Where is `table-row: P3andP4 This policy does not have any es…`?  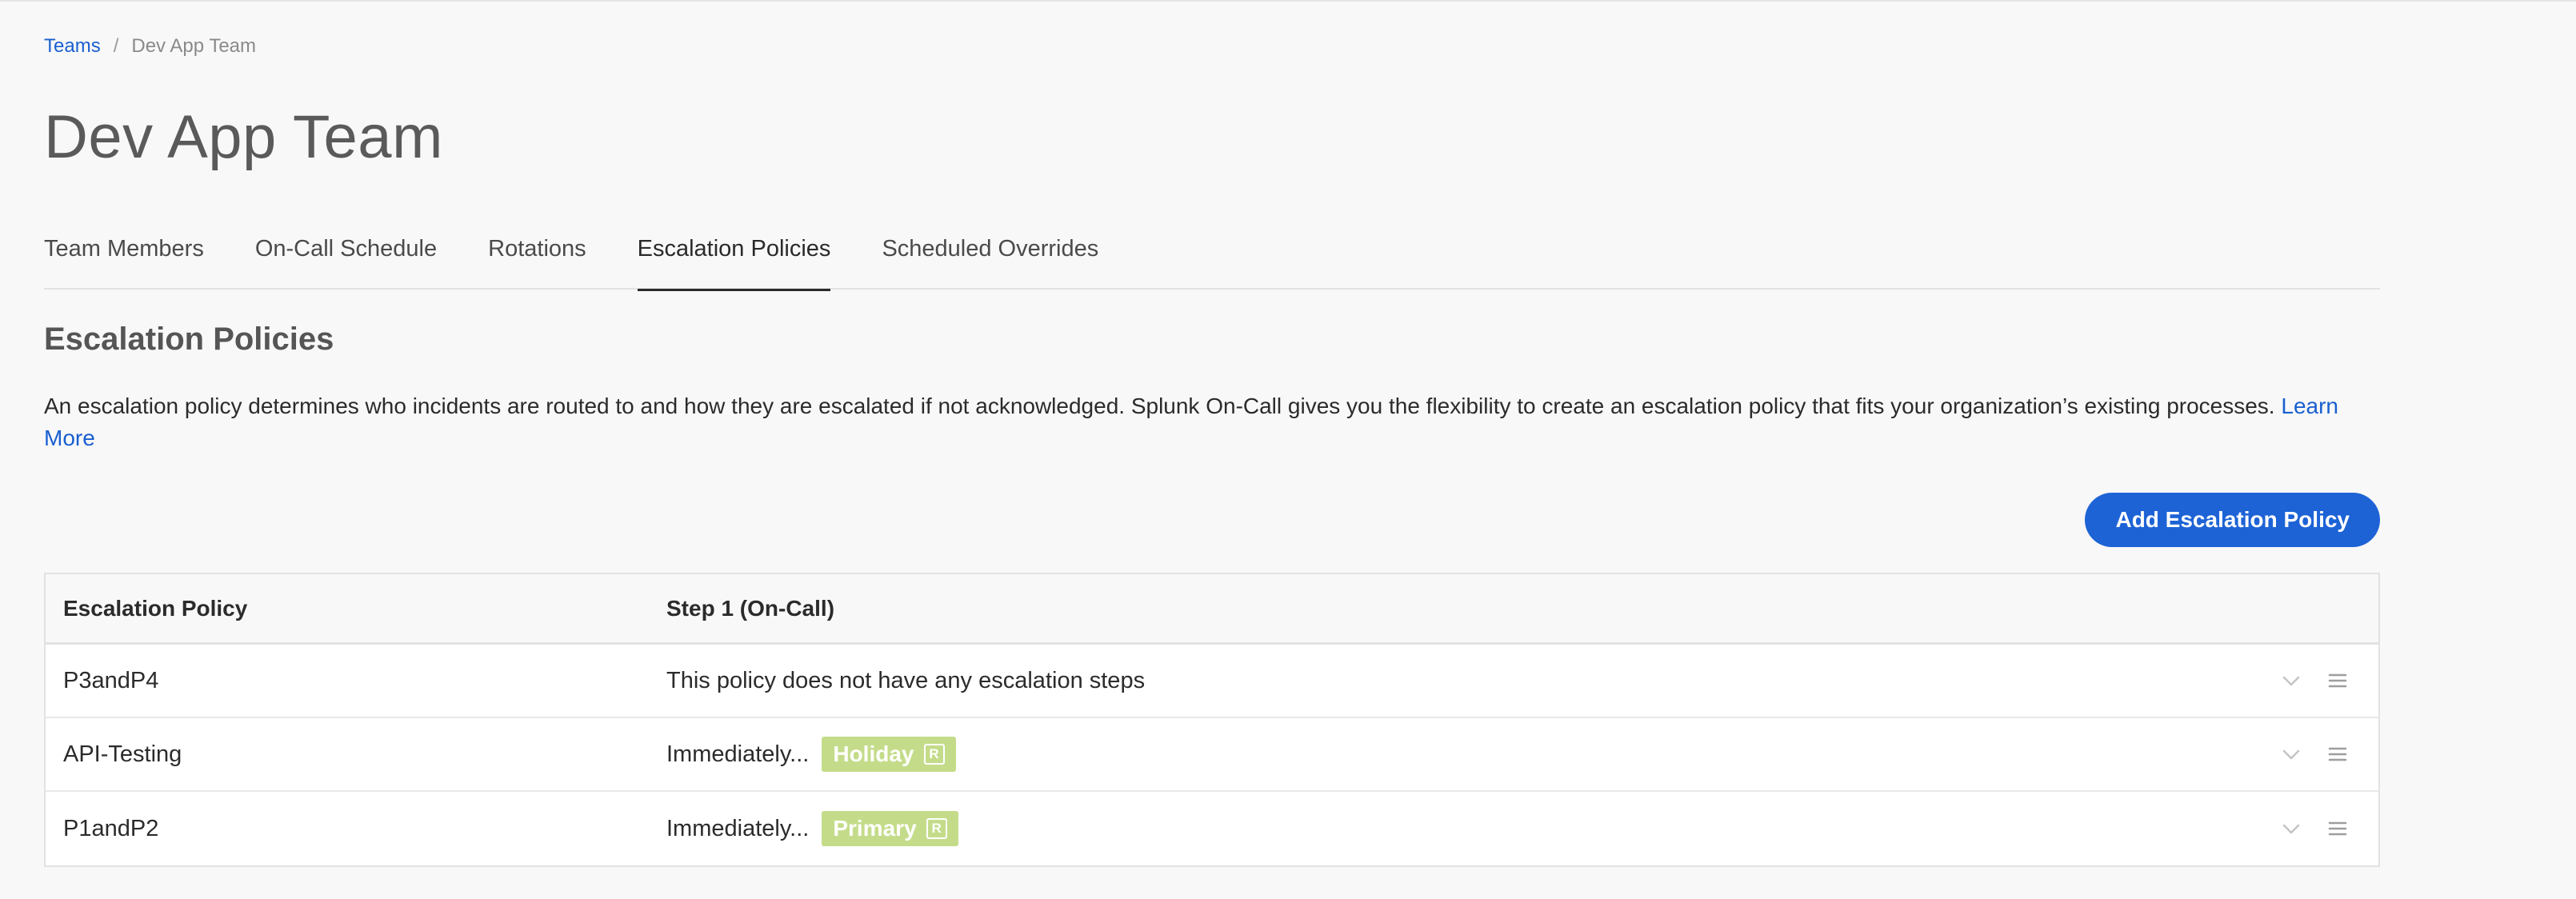
table-row: P3andP4 This policy does not have any es… is located at coordinates (1212, 681).